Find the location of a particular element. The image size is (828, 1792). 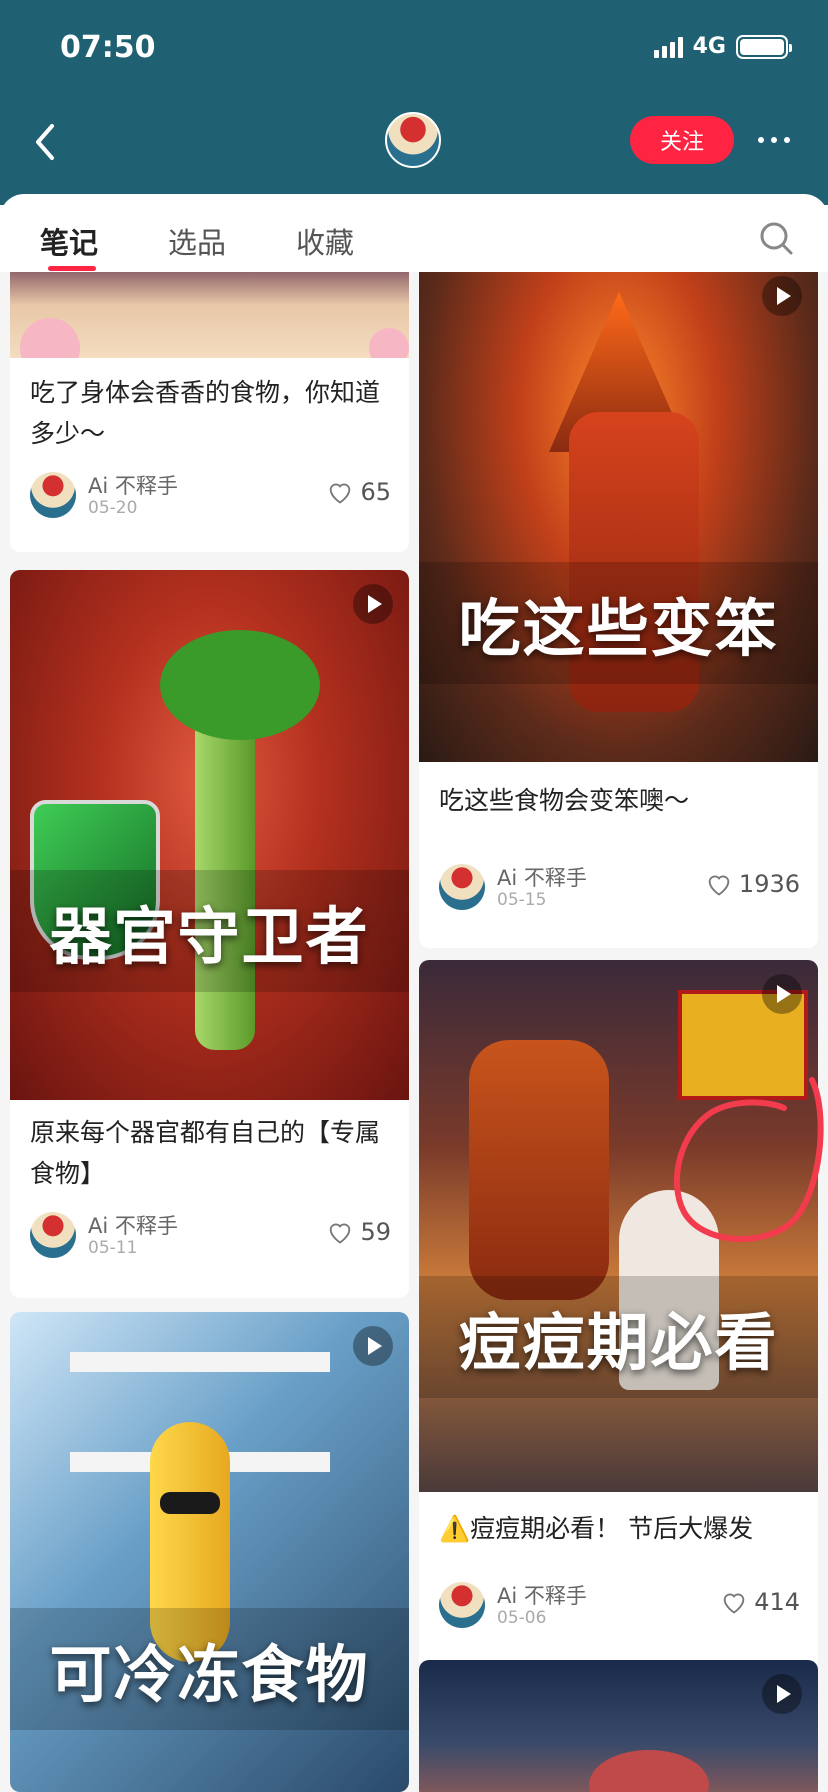

signal-icon is located at coordinates (668, 47).